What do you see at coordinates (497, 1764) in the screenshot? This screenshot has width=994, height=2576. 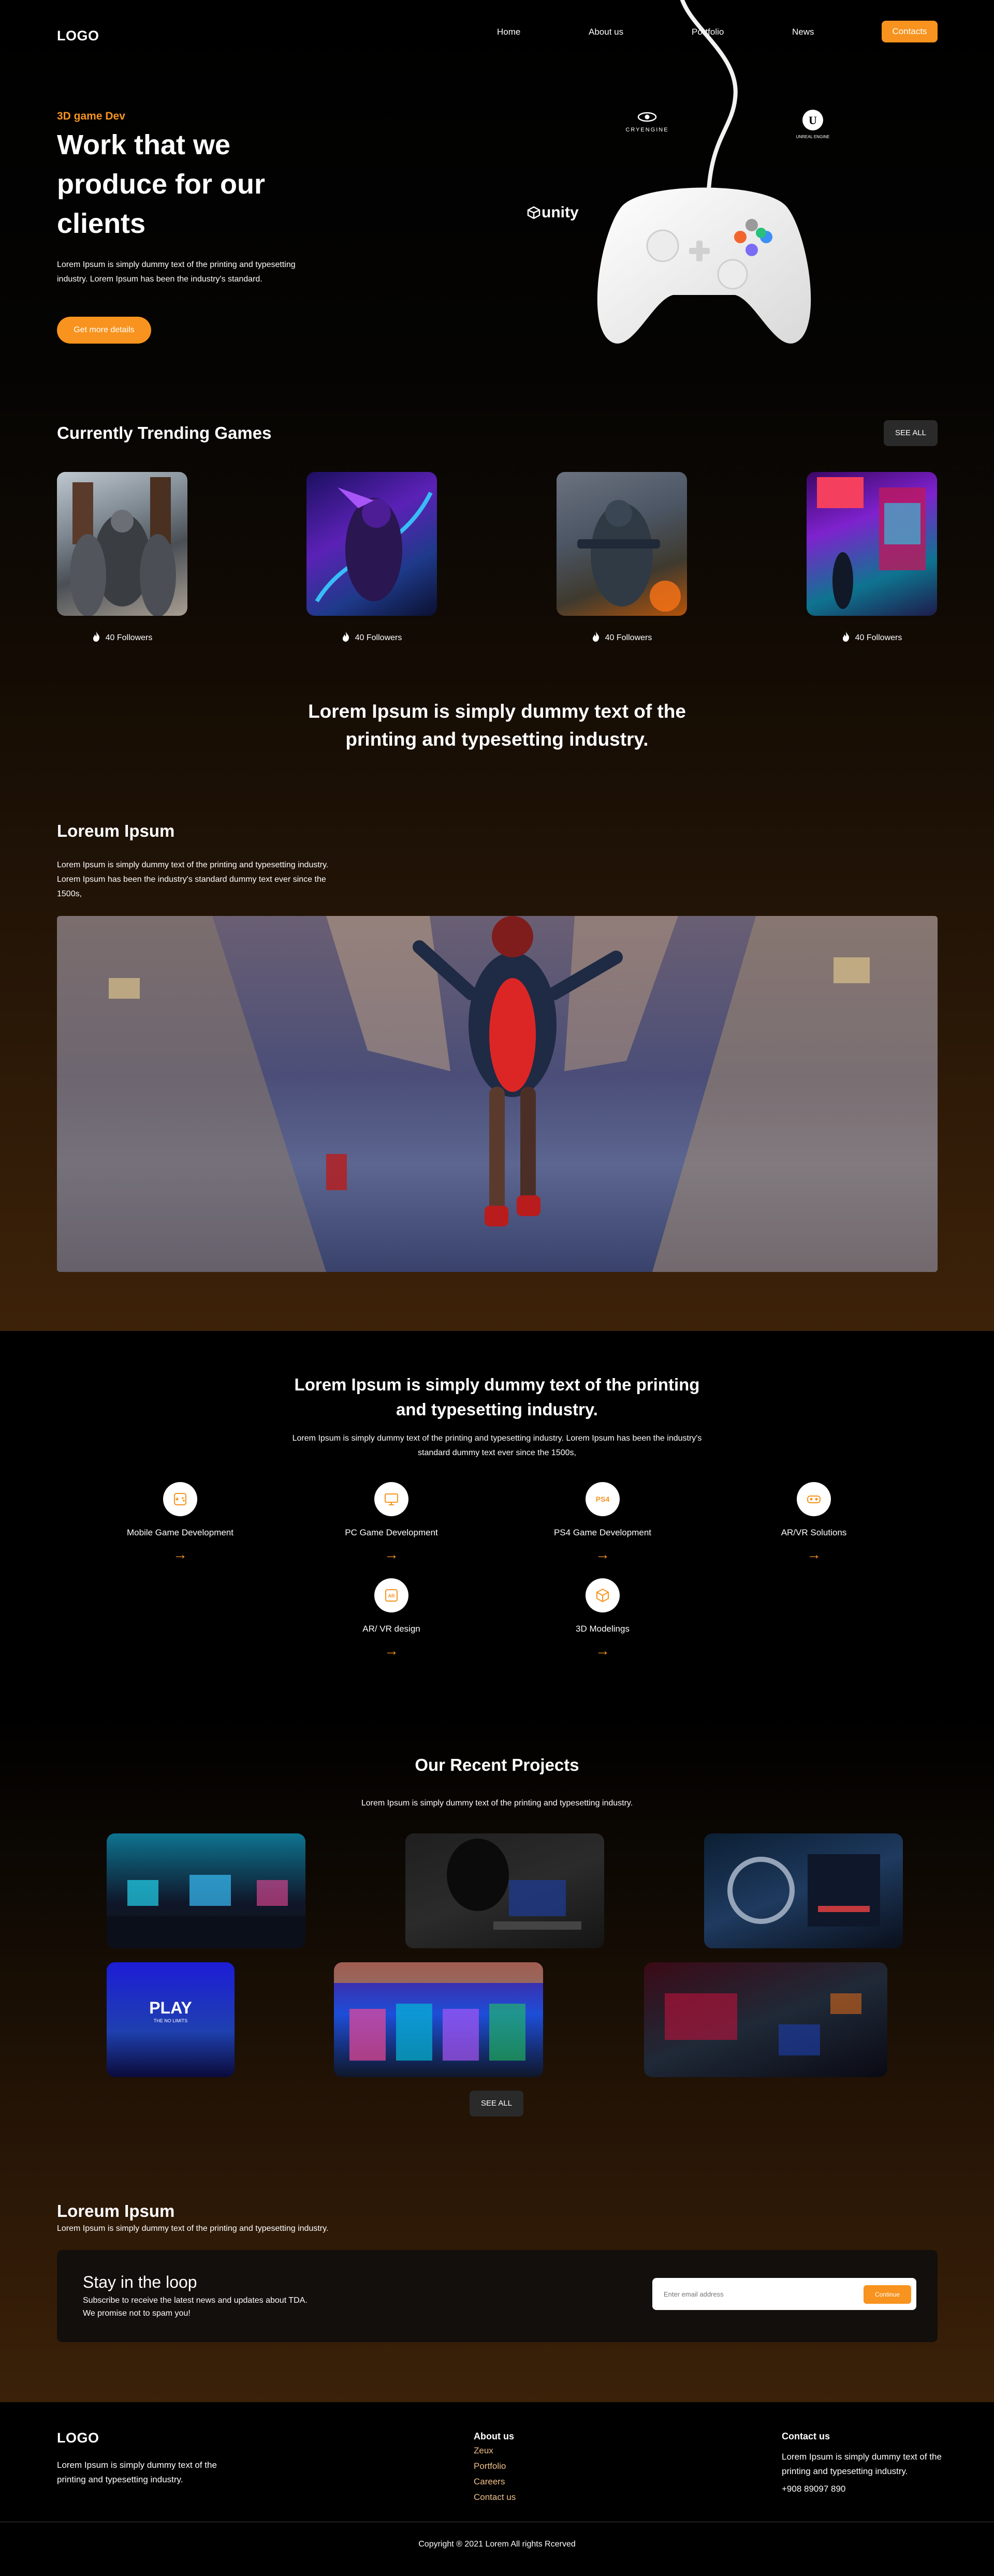 I see `projects-title: Our Recent Projects` at bounding box center [497, 1764].